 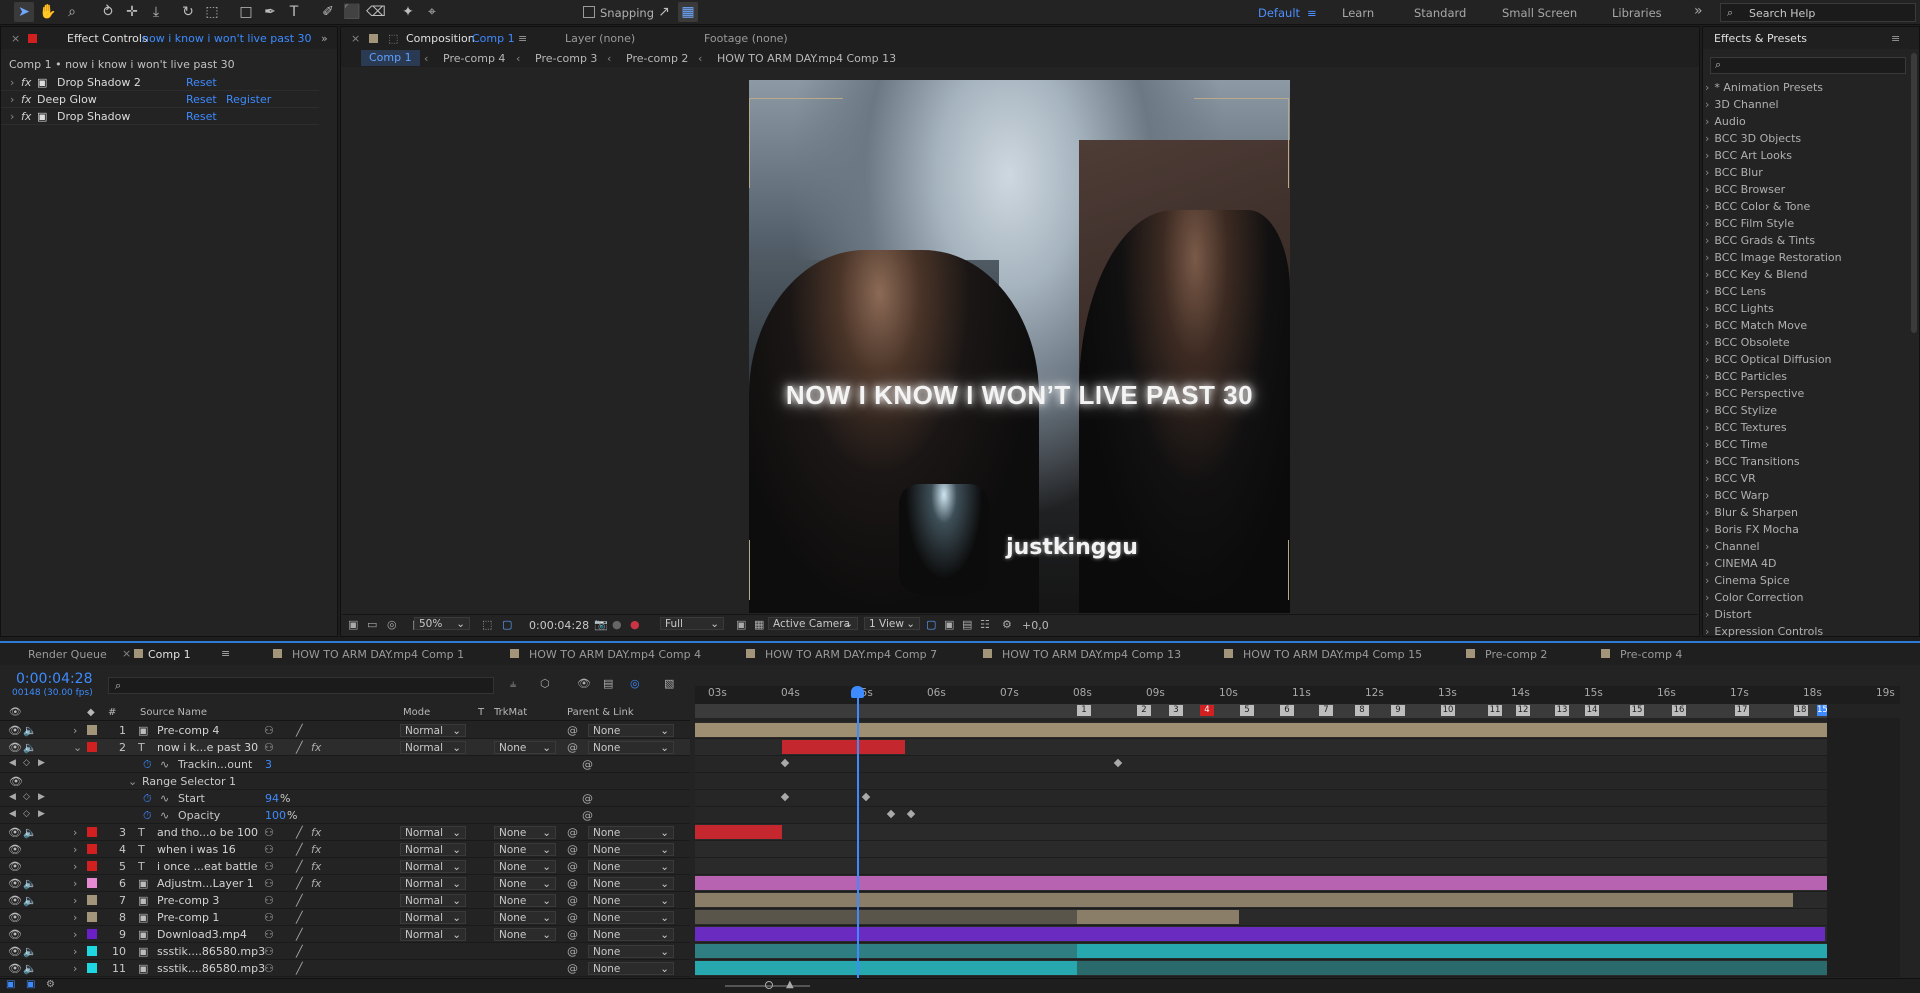 What do you see at coordinates (345, 968) in the screenshot?
I see `layer-row: 👁 🔈 › 11 ▣ ssstik....86580.mp3 ⚇ ╱ @ None ⌄` at bounding box center [345, 968].